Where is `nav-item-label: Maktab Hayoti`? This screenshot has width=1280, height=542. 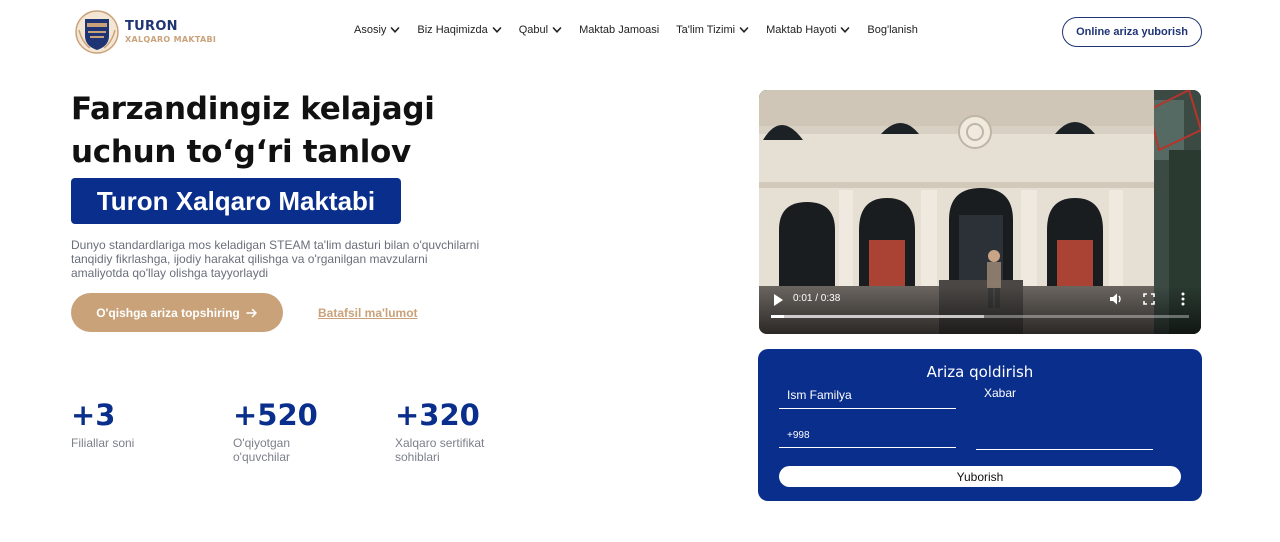 nav-item-label: Maktab Hayoti is located at coordinates (801, 30).